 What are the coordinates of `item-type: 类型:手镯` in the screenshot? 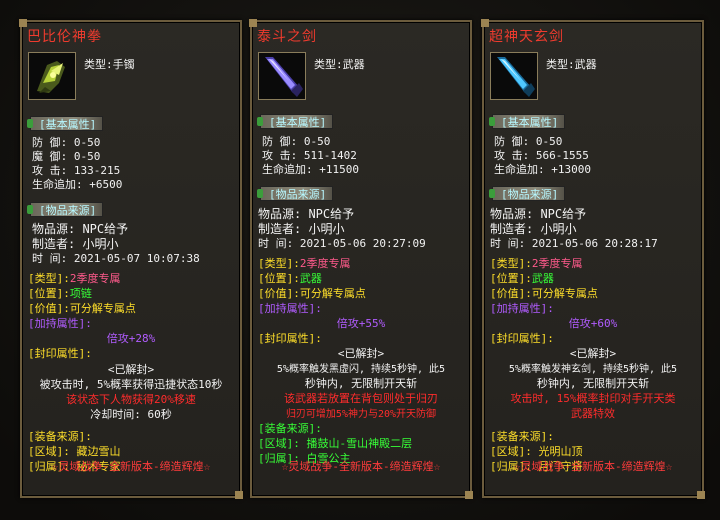 It's located at (109, 64).